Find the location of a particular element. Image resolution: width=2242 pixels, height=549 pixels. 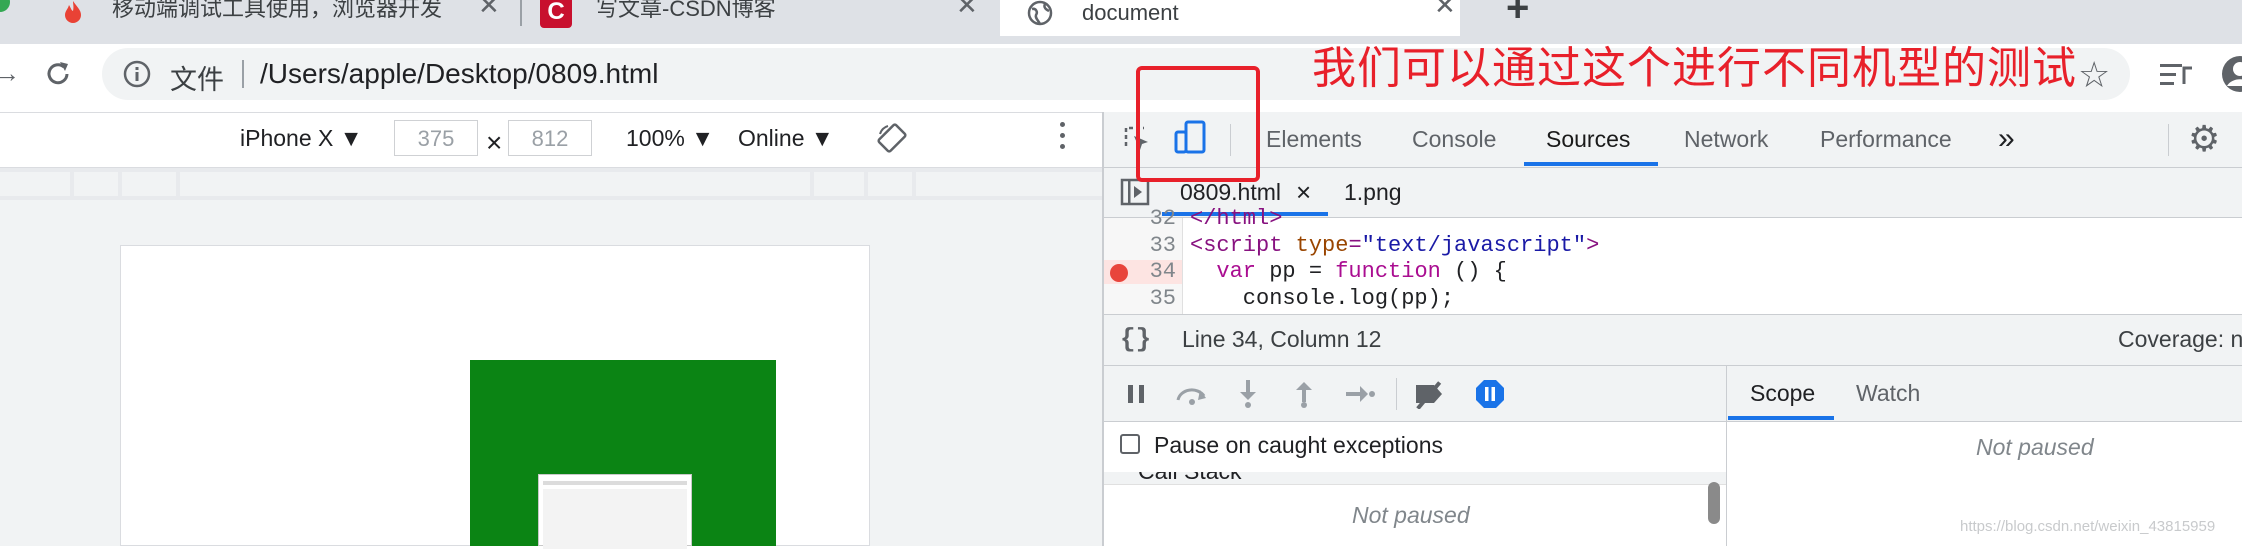

code-token: var is located at coordinates (1236, 271).